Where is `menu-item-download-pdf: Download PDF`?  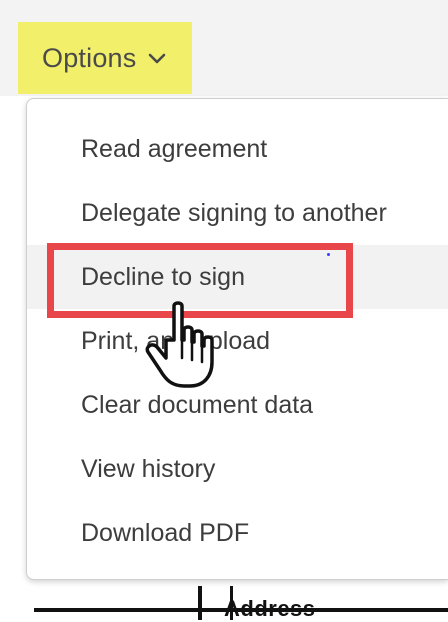 menu-item-download-pdf: Download PDF is located at coordinates (237, 533).